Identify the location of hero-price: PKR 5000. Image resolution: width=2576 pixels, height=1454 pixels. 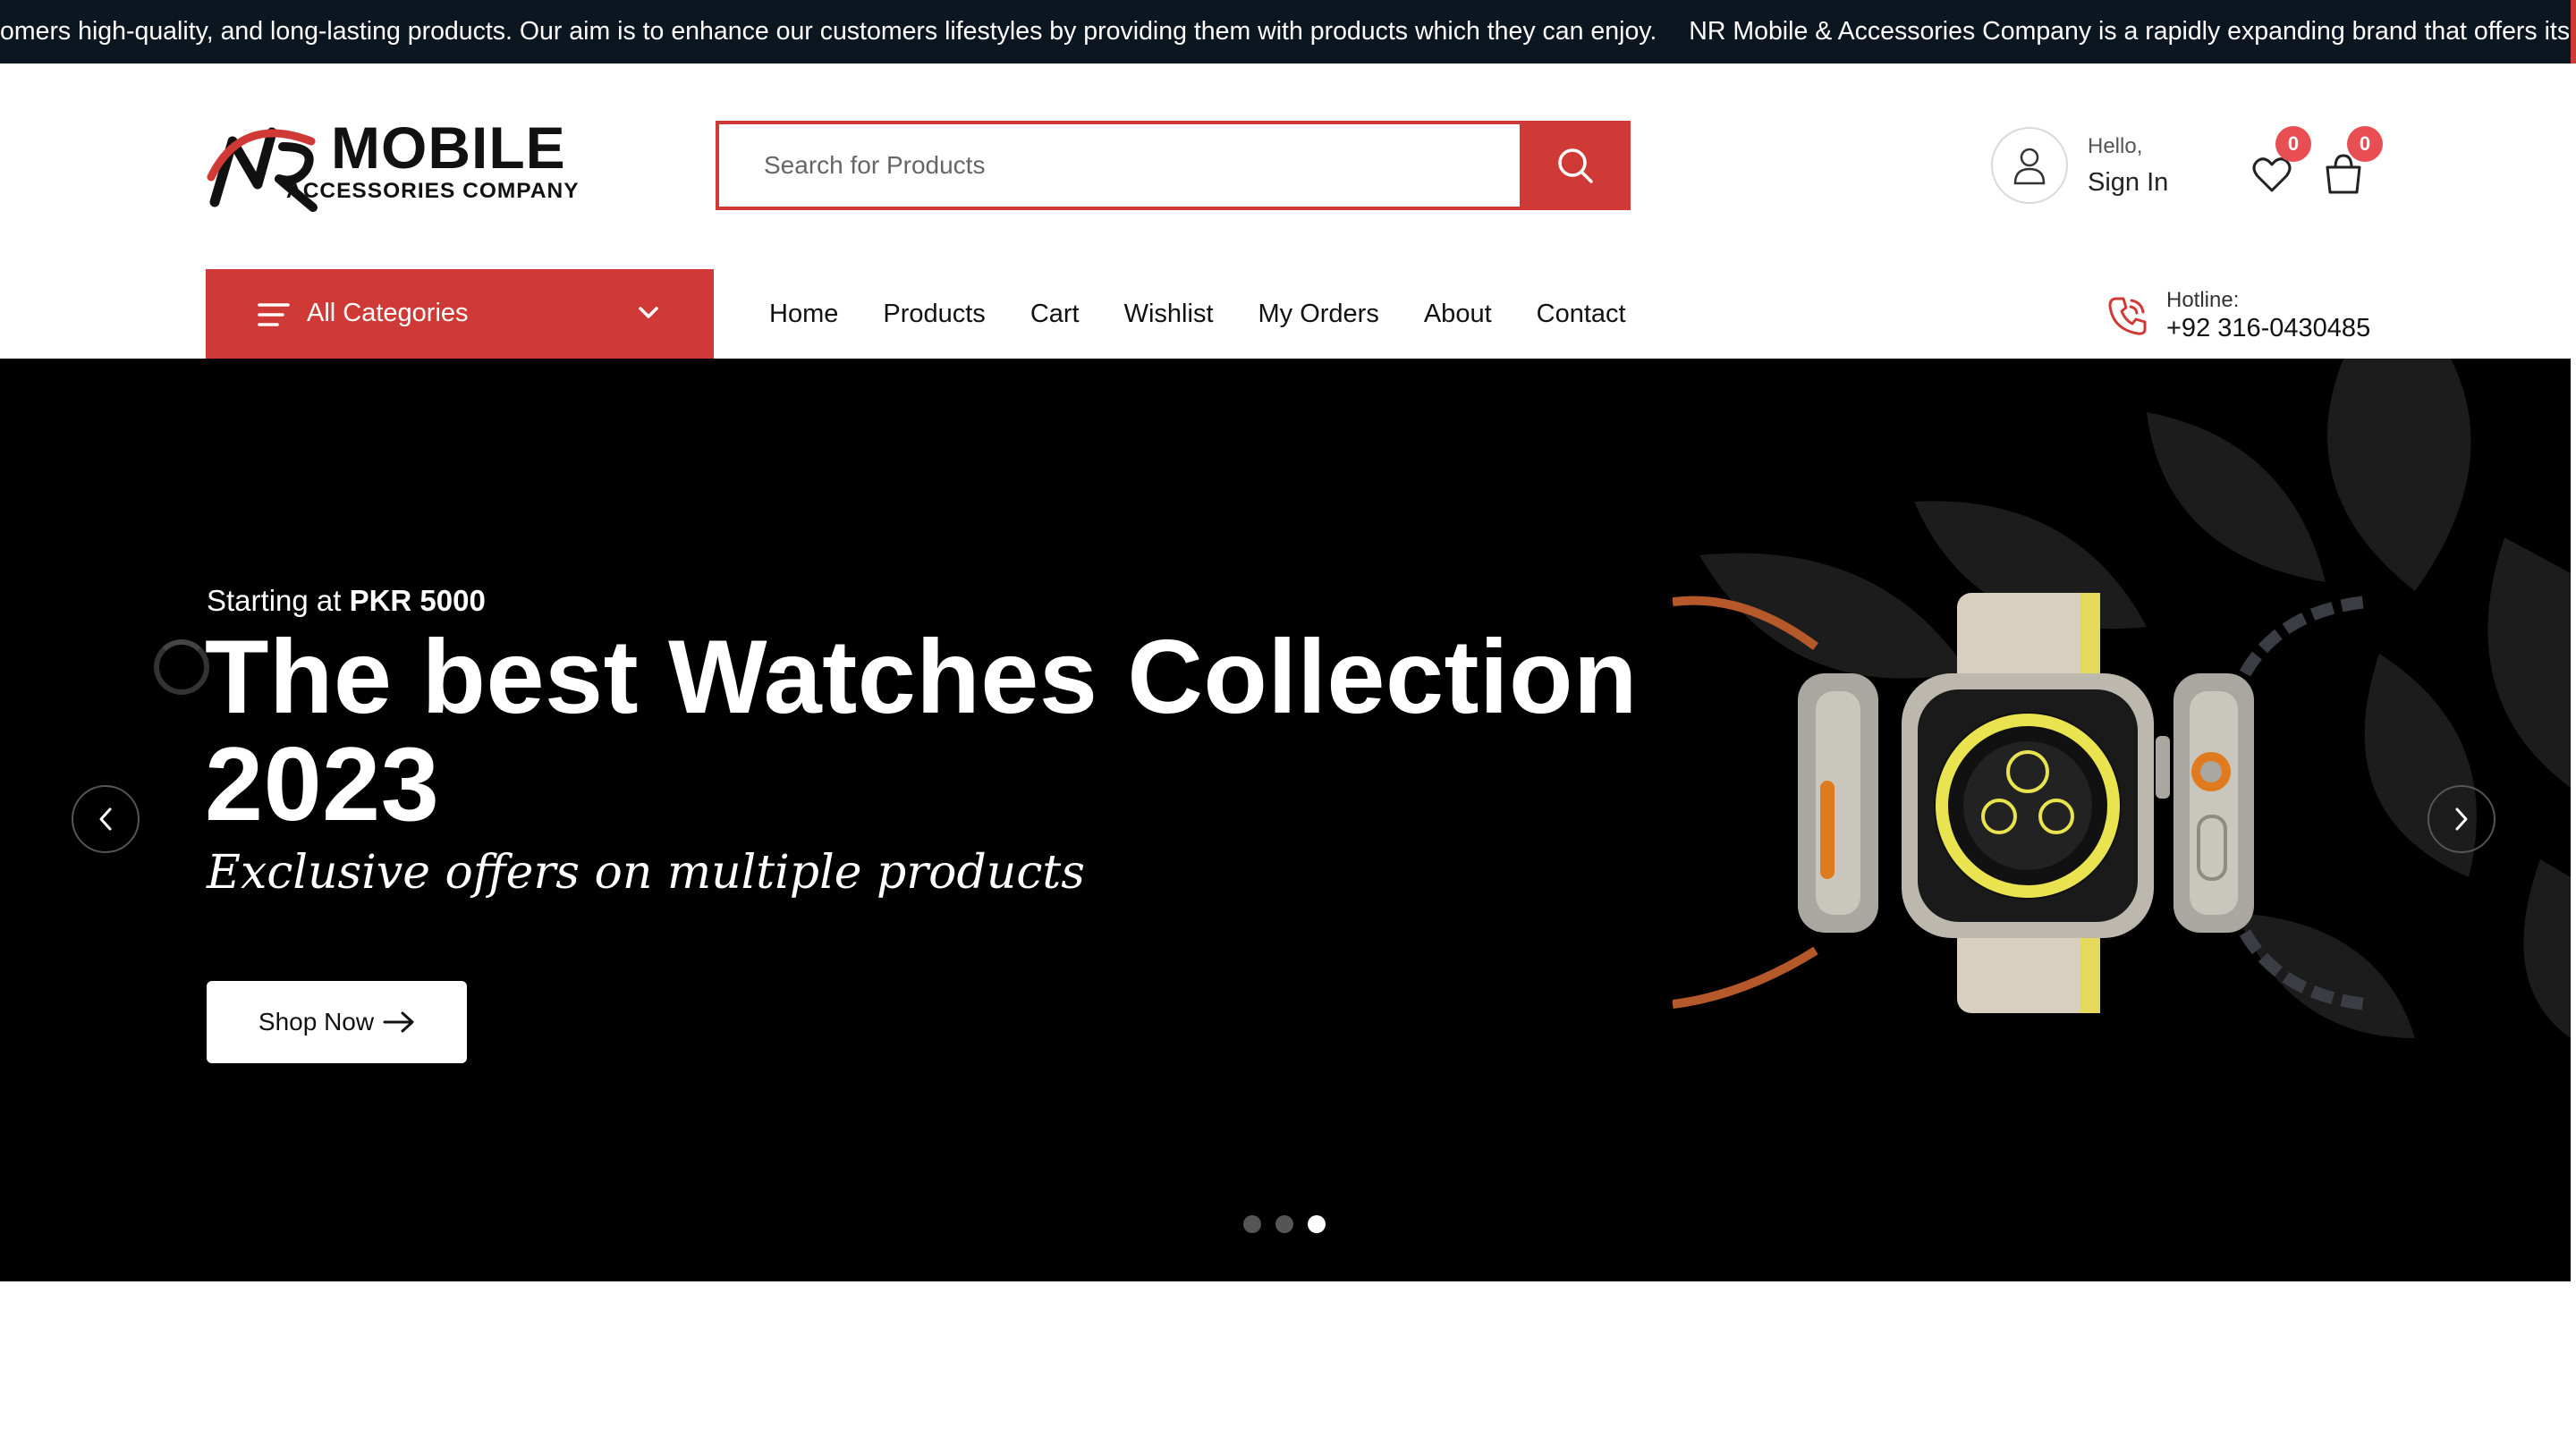
(417, 600).